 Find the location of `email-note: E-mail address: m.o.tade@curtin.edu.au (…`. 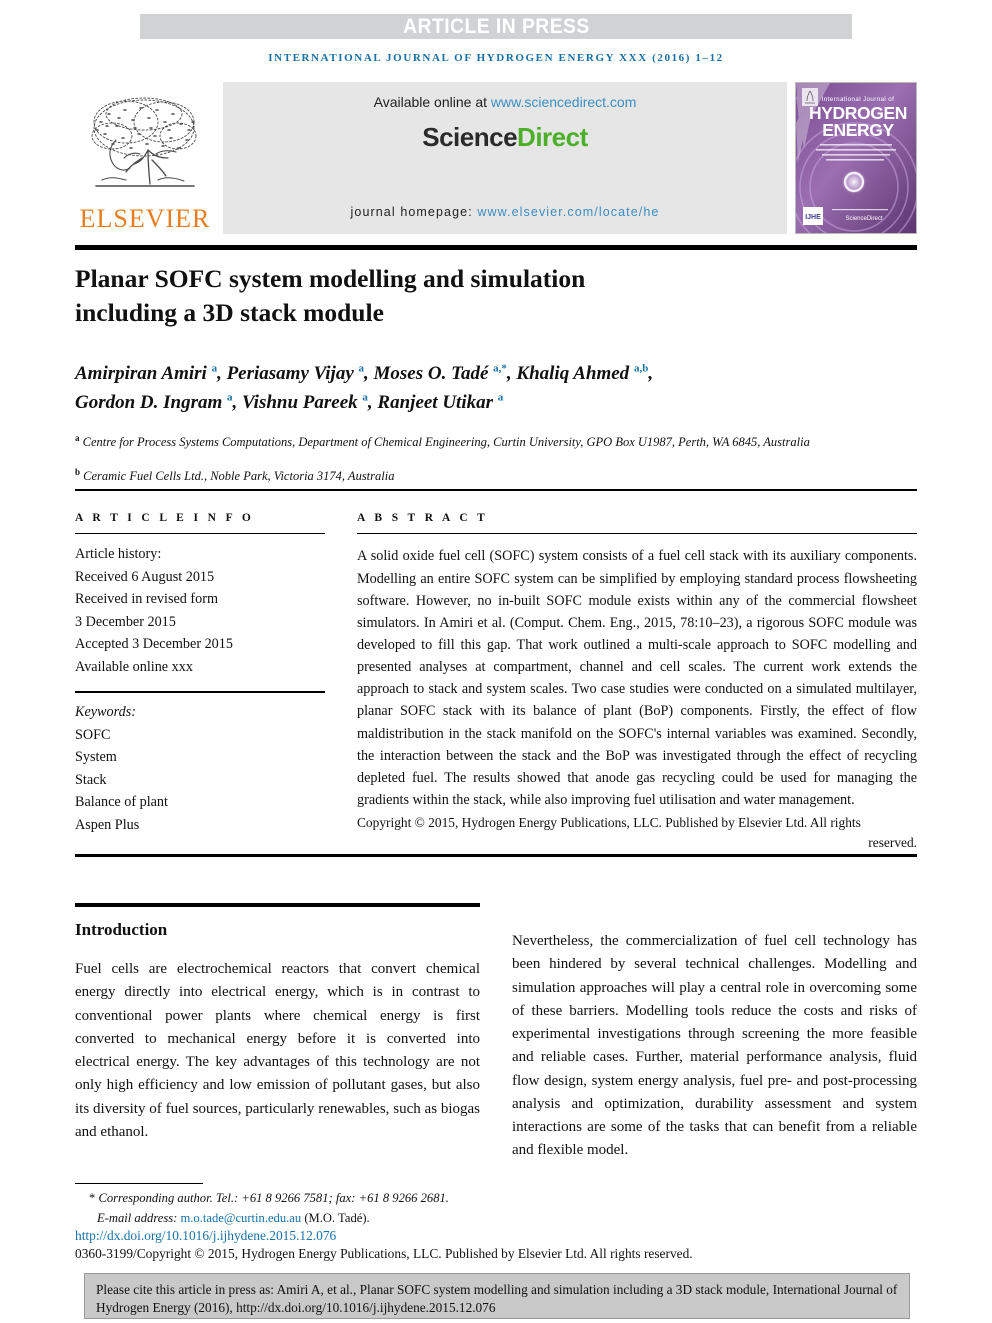

email-note: E-mail address: m.o.tade@curtin.edu.au (… is located at coordinates (355, 1218).